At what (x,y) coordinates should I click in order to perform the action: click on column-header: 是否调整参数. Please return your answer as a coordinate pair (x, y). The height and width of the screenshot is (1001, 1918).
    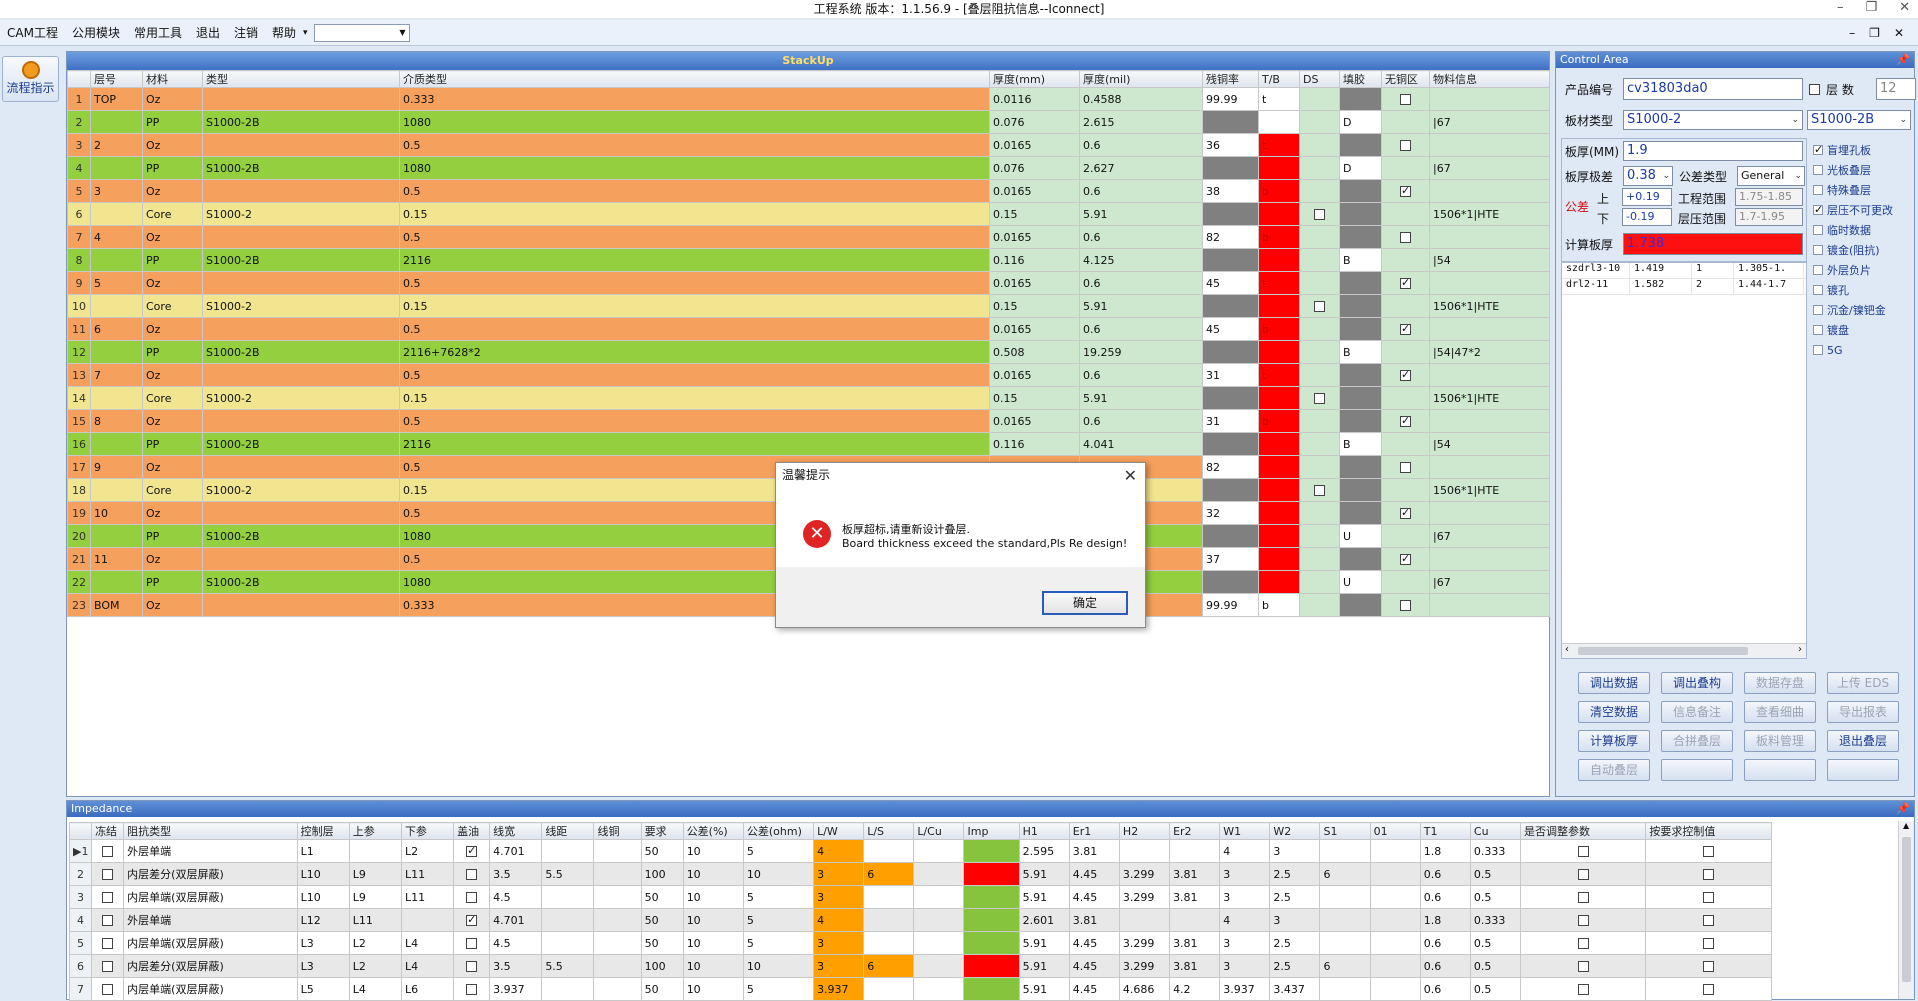
    Looking at the image, I should click on (1583, 831).